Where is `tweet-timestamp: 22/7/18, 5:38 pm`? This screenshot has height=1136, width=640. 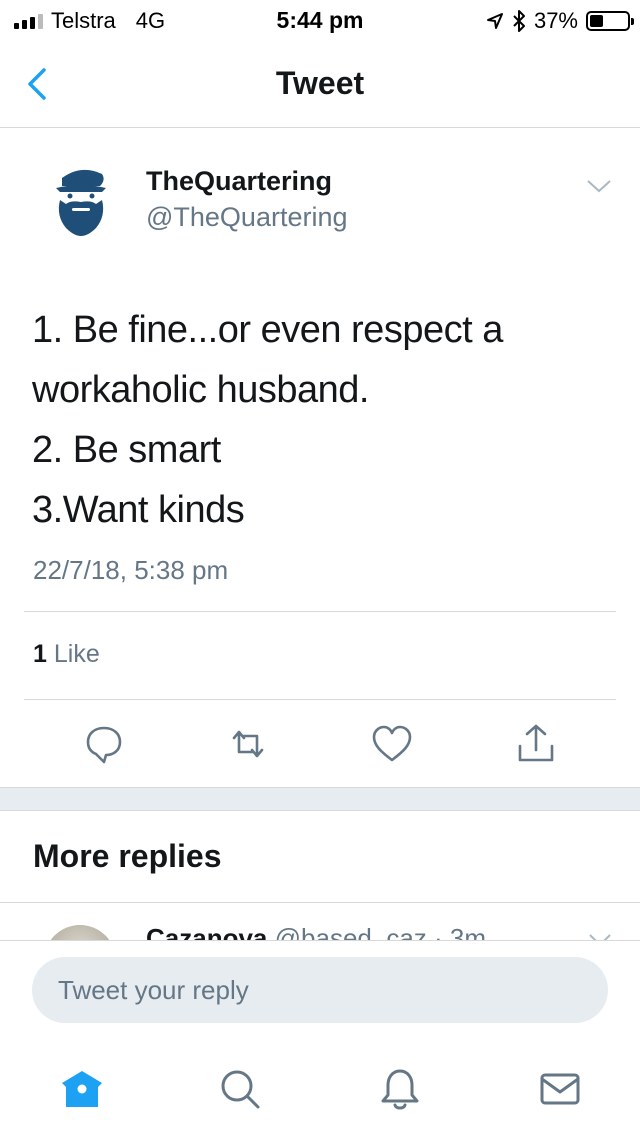
tweet-timestamp: 22/7/18, 5:38 pm is located at coordinates (131, 570).